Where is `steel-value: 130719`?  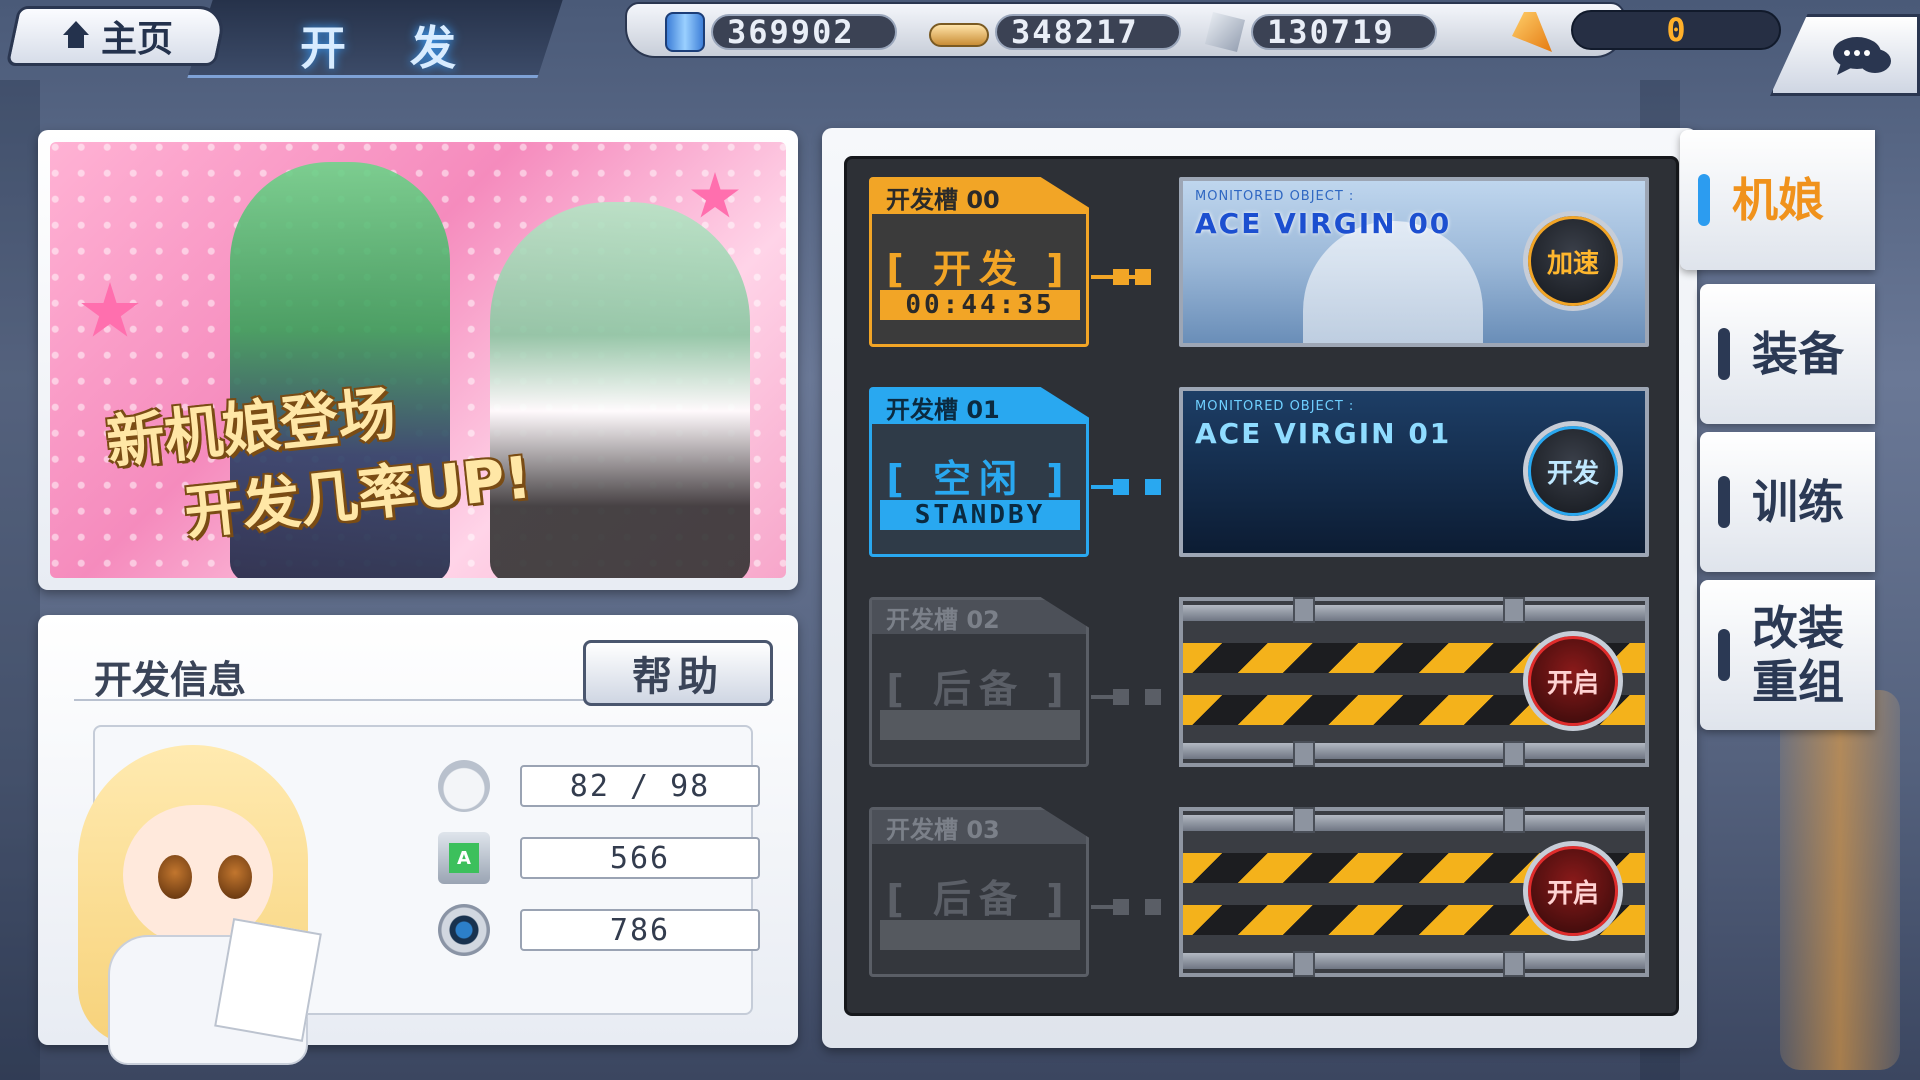
steel-value: 130719 is located at coordinates (1344, 32).